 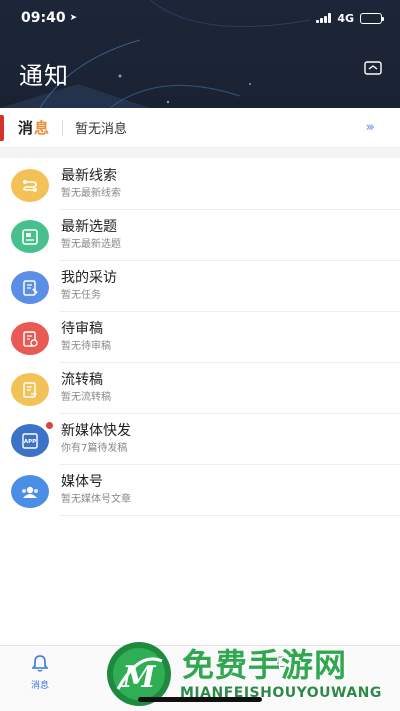 I want to click on section-gap, so click(x=200, y=153).